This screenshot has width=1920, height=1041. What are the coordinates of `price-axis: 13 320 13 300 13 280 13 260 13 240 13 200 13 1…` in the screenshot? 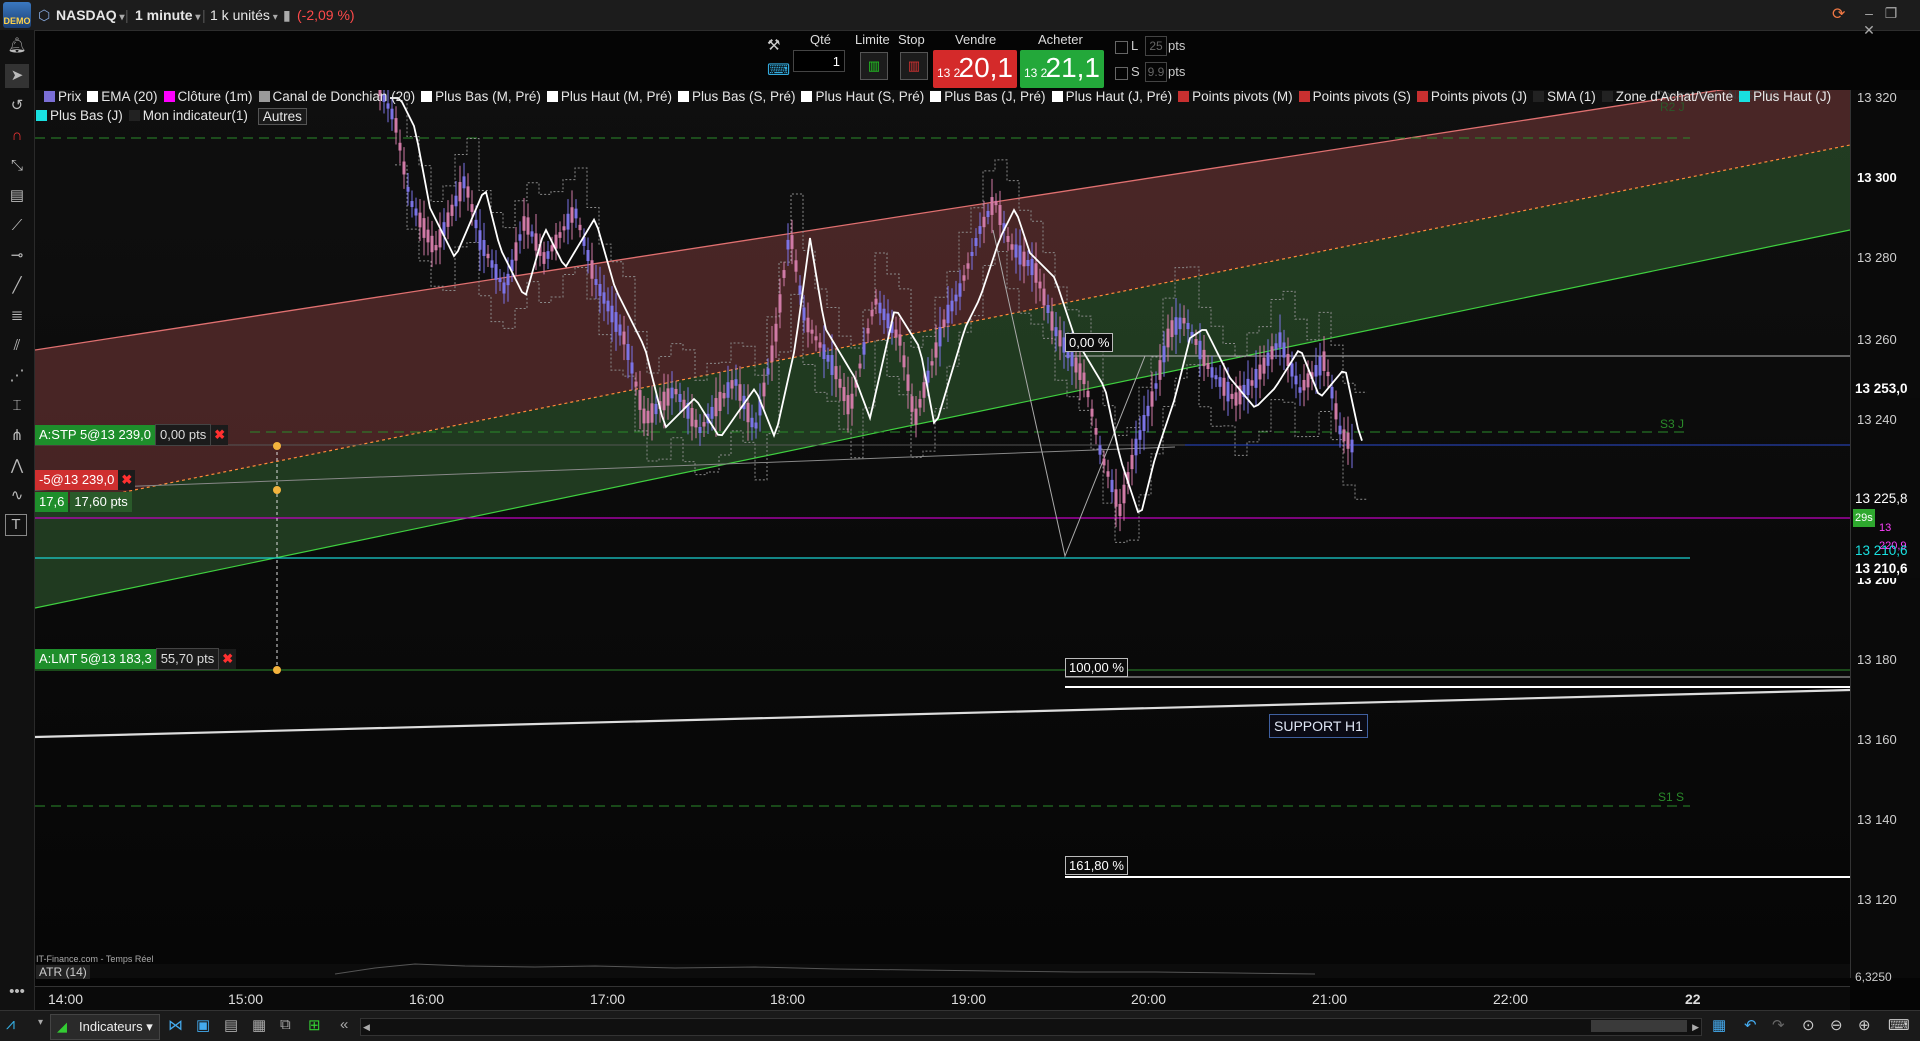 It's located at (1885, 537).